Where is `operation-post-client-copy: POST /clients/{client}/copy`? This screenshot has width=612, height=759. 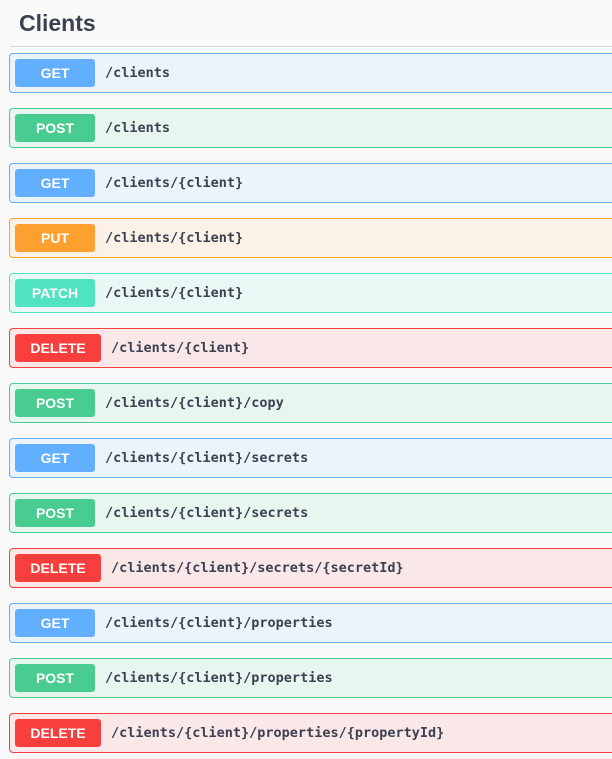
operation-post-client-copy: POST /clients/{client}/copy is located at coordinates (310, 403).